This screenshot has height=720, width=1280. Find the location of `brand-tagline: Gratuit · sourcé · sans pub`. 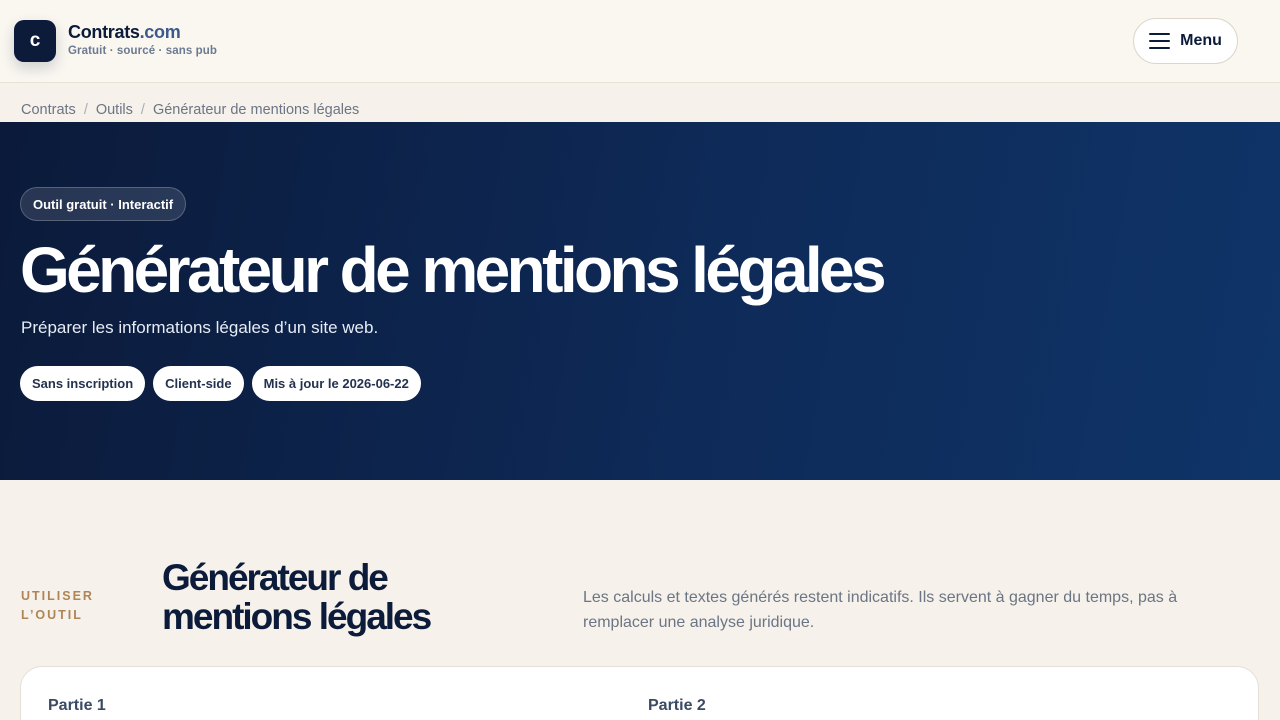

brand-tagline: Gratuit · sourcé · sans pub is located at coordinates (143, 51).